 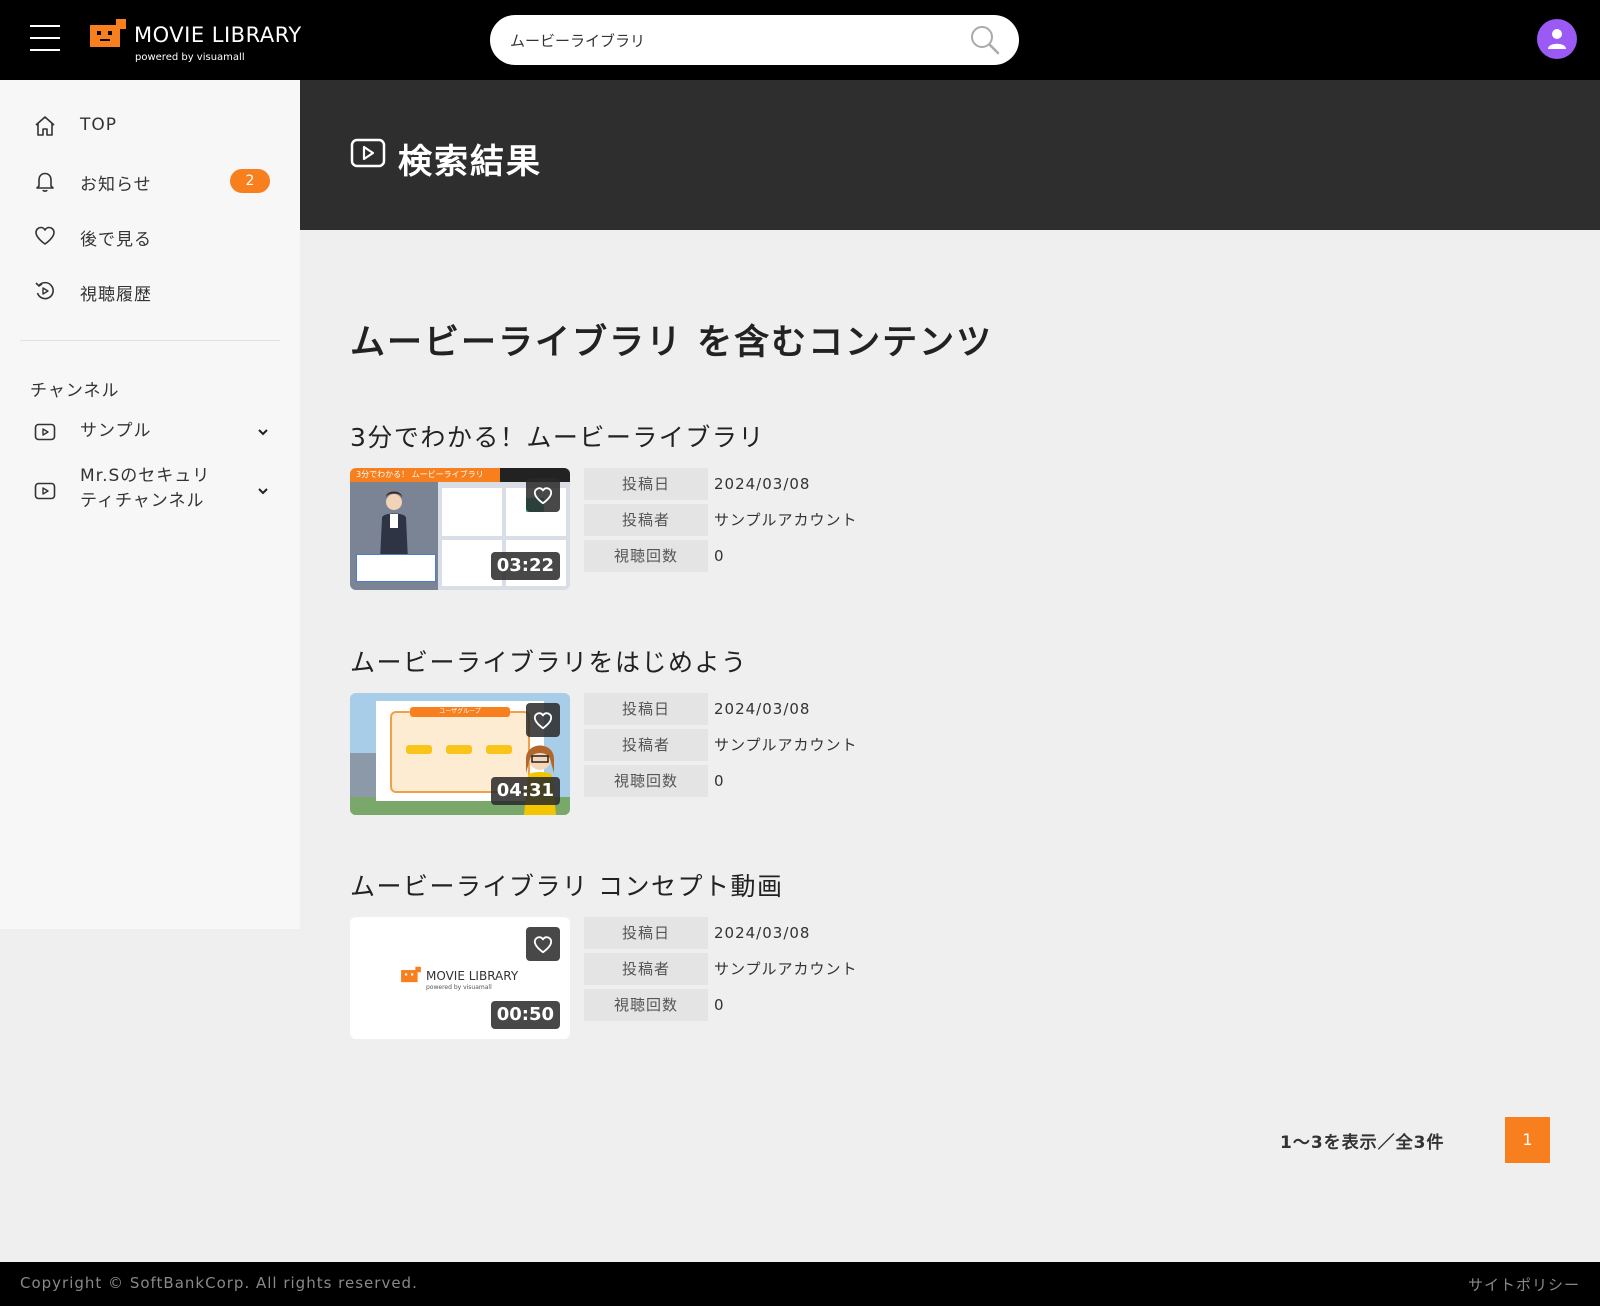 I want to click on sidebar-item-history: 視聴履歴, so click(x=150, y=290).